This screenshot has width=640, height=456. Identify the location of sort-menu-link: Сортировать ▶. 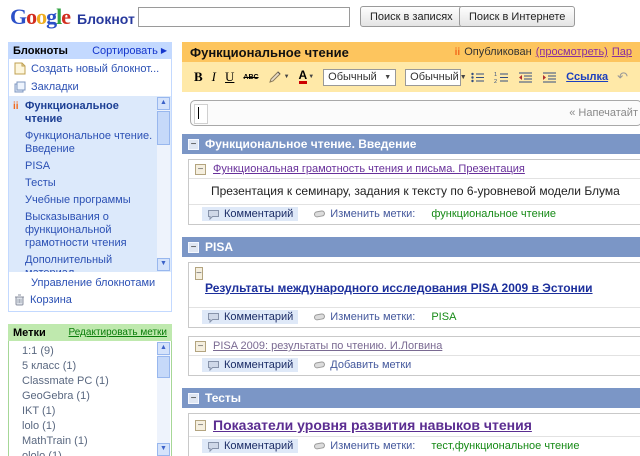
(129, 51).